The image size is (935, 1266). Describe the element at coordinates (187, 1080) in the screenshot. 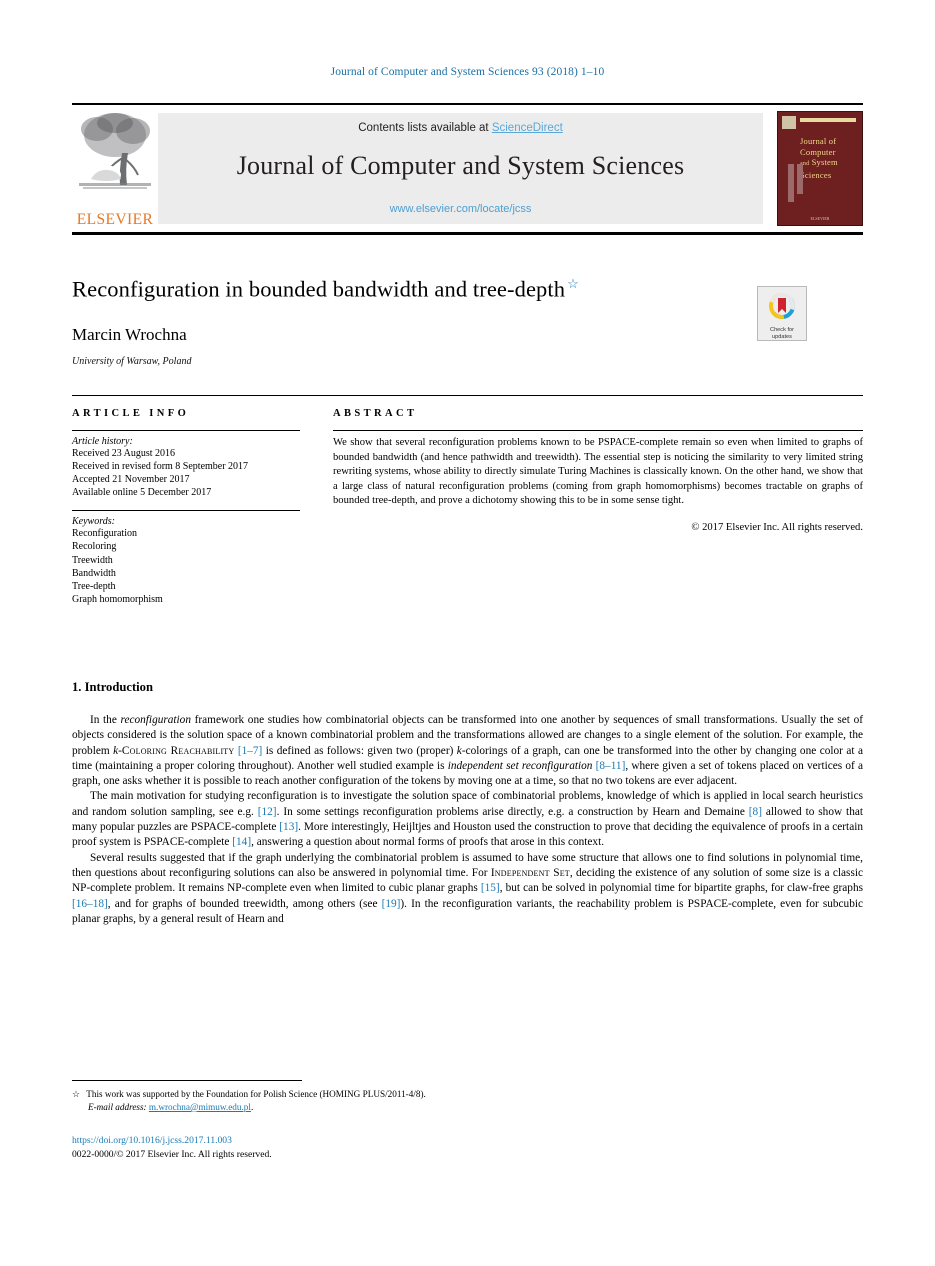

I see `footnote-rule` at that location.